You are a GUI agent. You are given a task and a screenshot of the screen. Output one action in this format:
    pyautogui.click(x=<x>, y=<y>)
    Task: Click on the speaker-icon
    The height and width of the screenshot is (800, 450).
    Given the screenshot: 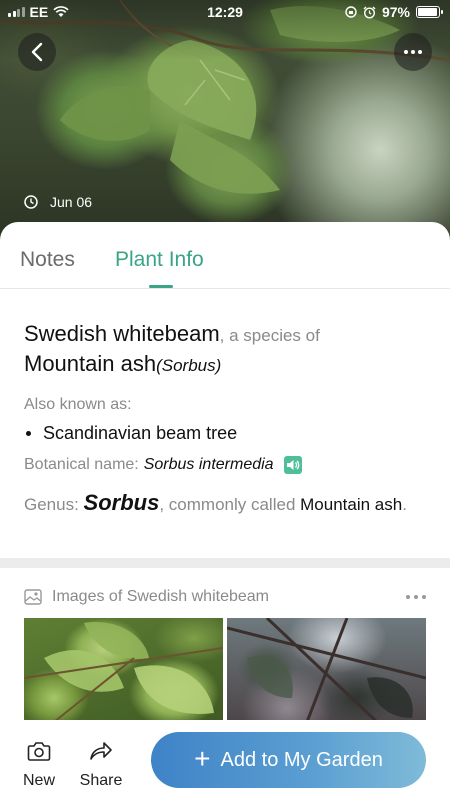 What is the action you would take?
    pyautogui.click(x=292, y=465)
    